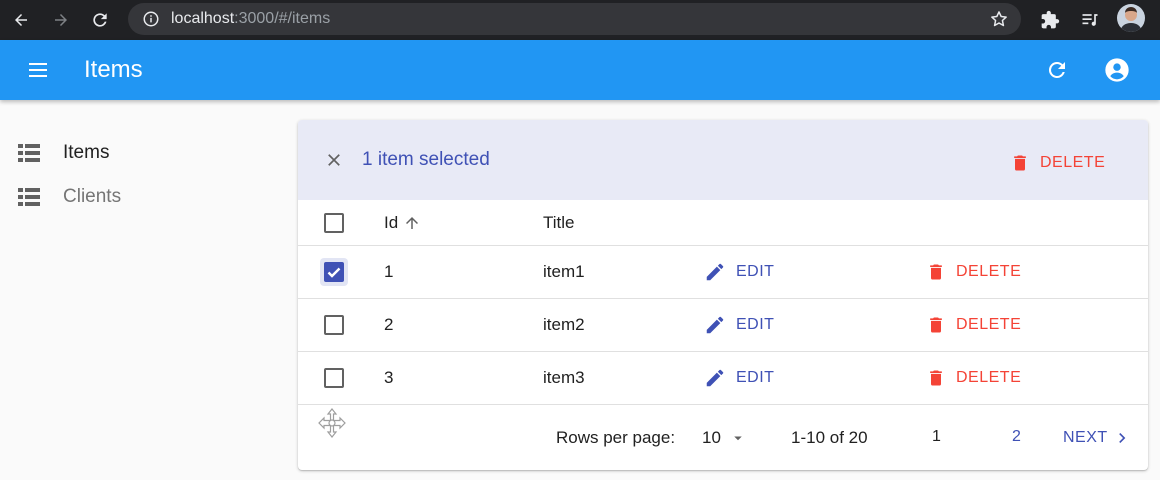 Image resolution: width=1160 pixels, height=480 pixels. What do you see at coordinates (332, 425) in the screenshot?
I see `move-cursor-icon` at bounding box center [332, 425].